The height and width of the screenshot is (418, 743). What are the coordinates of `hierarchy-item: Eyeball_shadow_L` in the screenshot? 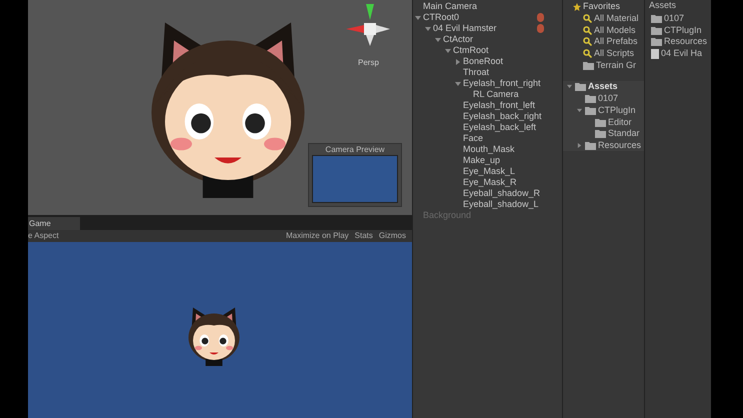 It's located at (501, 204).